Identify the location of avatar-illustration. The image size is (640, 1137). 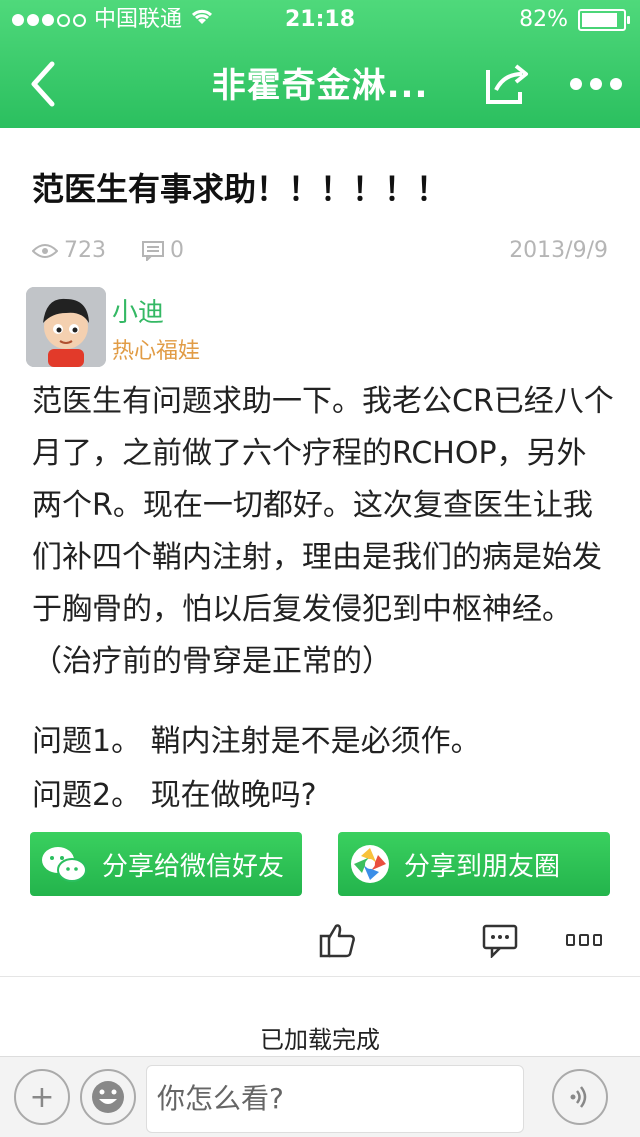
(66, 327).